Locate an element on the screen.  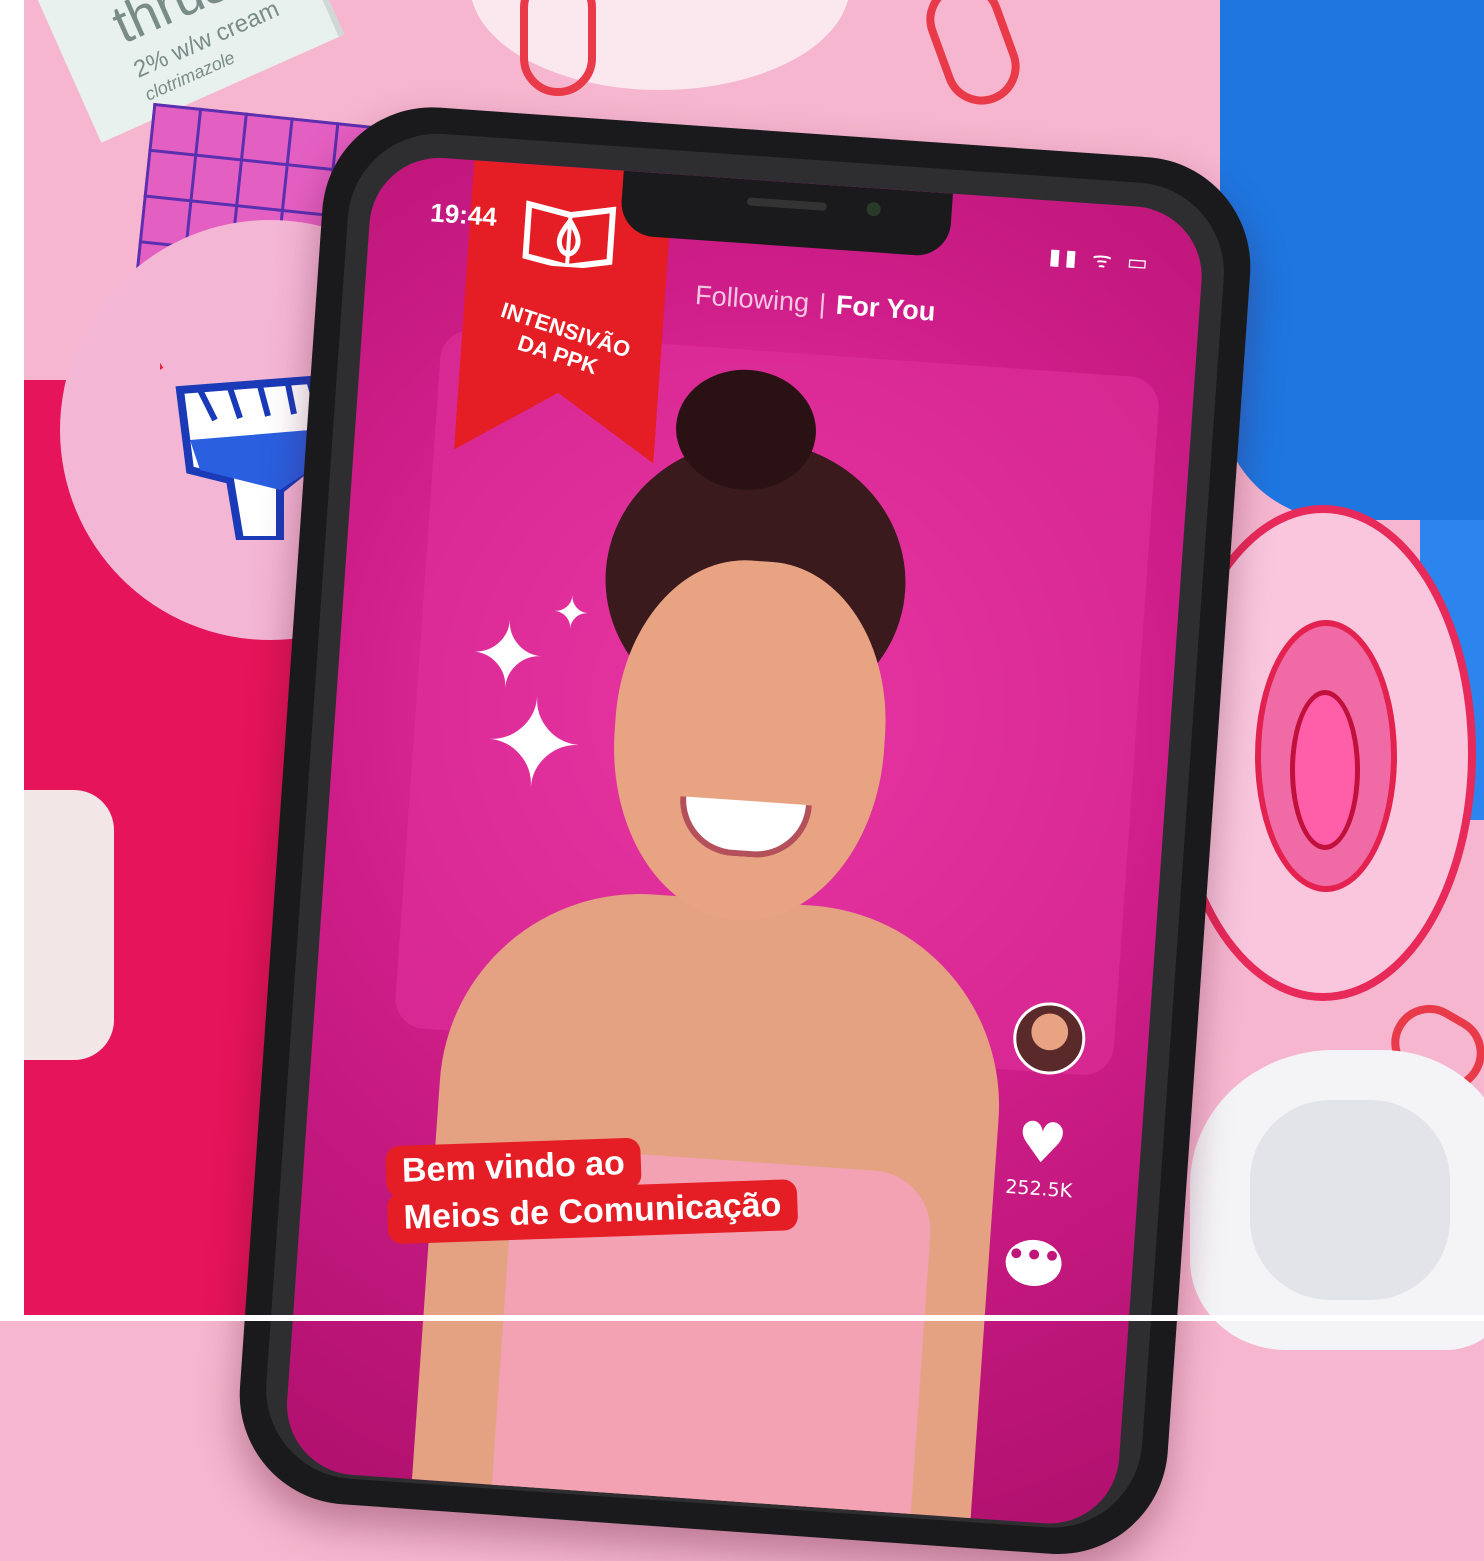
bottom-border is located at coordinates (742, 1318).